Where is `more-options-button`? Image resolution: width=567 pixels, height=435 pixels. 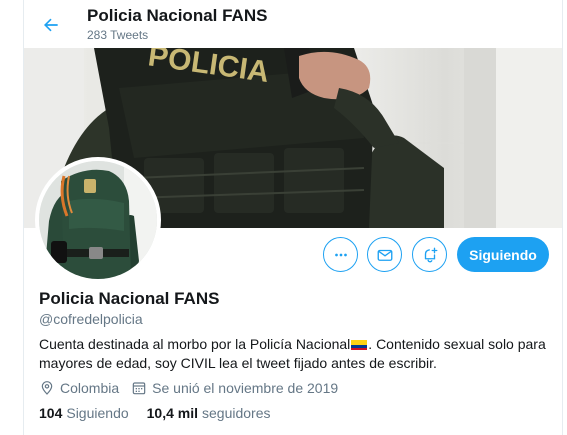 more-options-button is located at coordinates (340, 254).